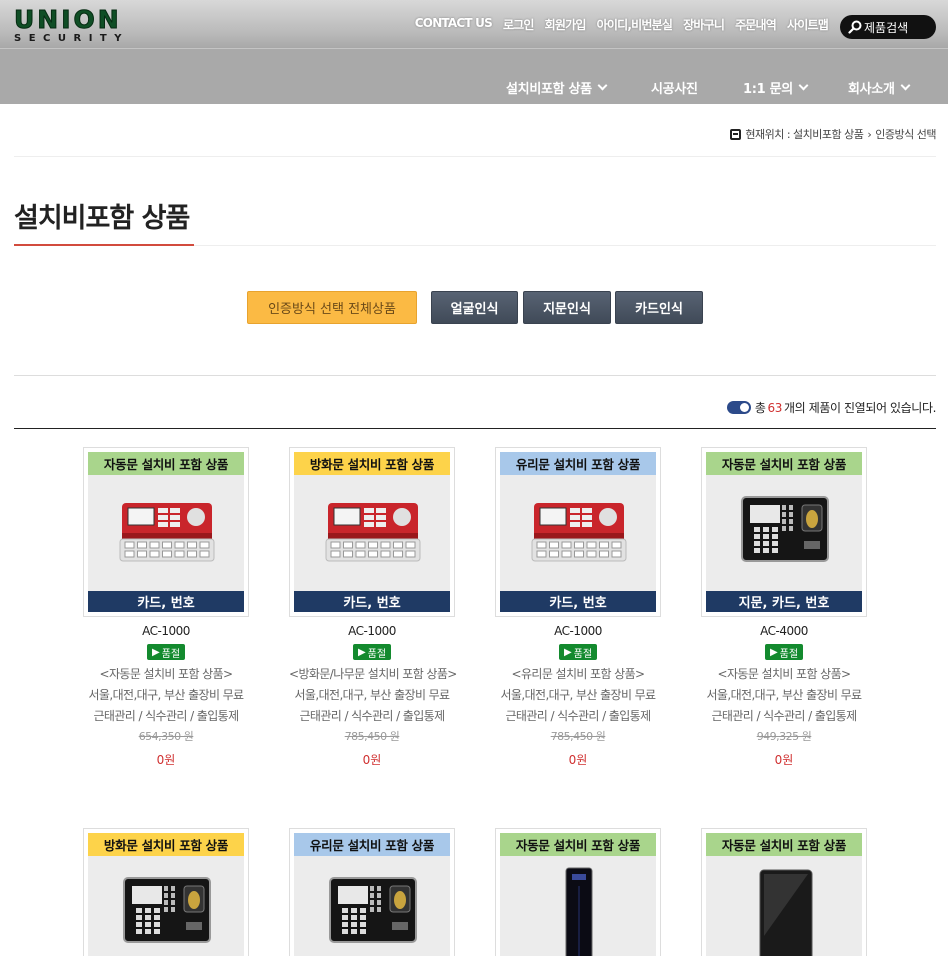 The image size is (948, 956). Describe the element at coordinates (659, 307) in the screenshot. I see `filter-card-button: 카드인식` at that location.